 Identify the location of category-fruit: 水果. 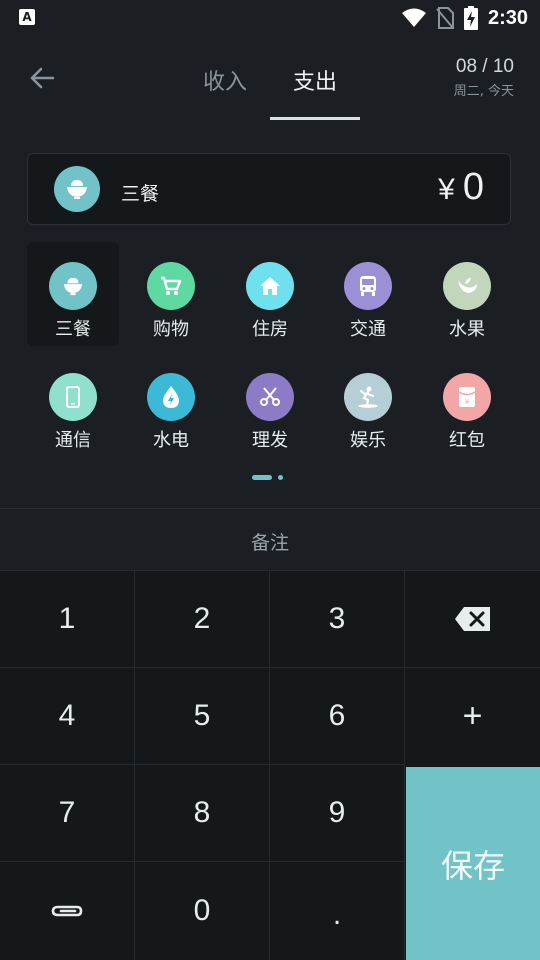
(467, 294).